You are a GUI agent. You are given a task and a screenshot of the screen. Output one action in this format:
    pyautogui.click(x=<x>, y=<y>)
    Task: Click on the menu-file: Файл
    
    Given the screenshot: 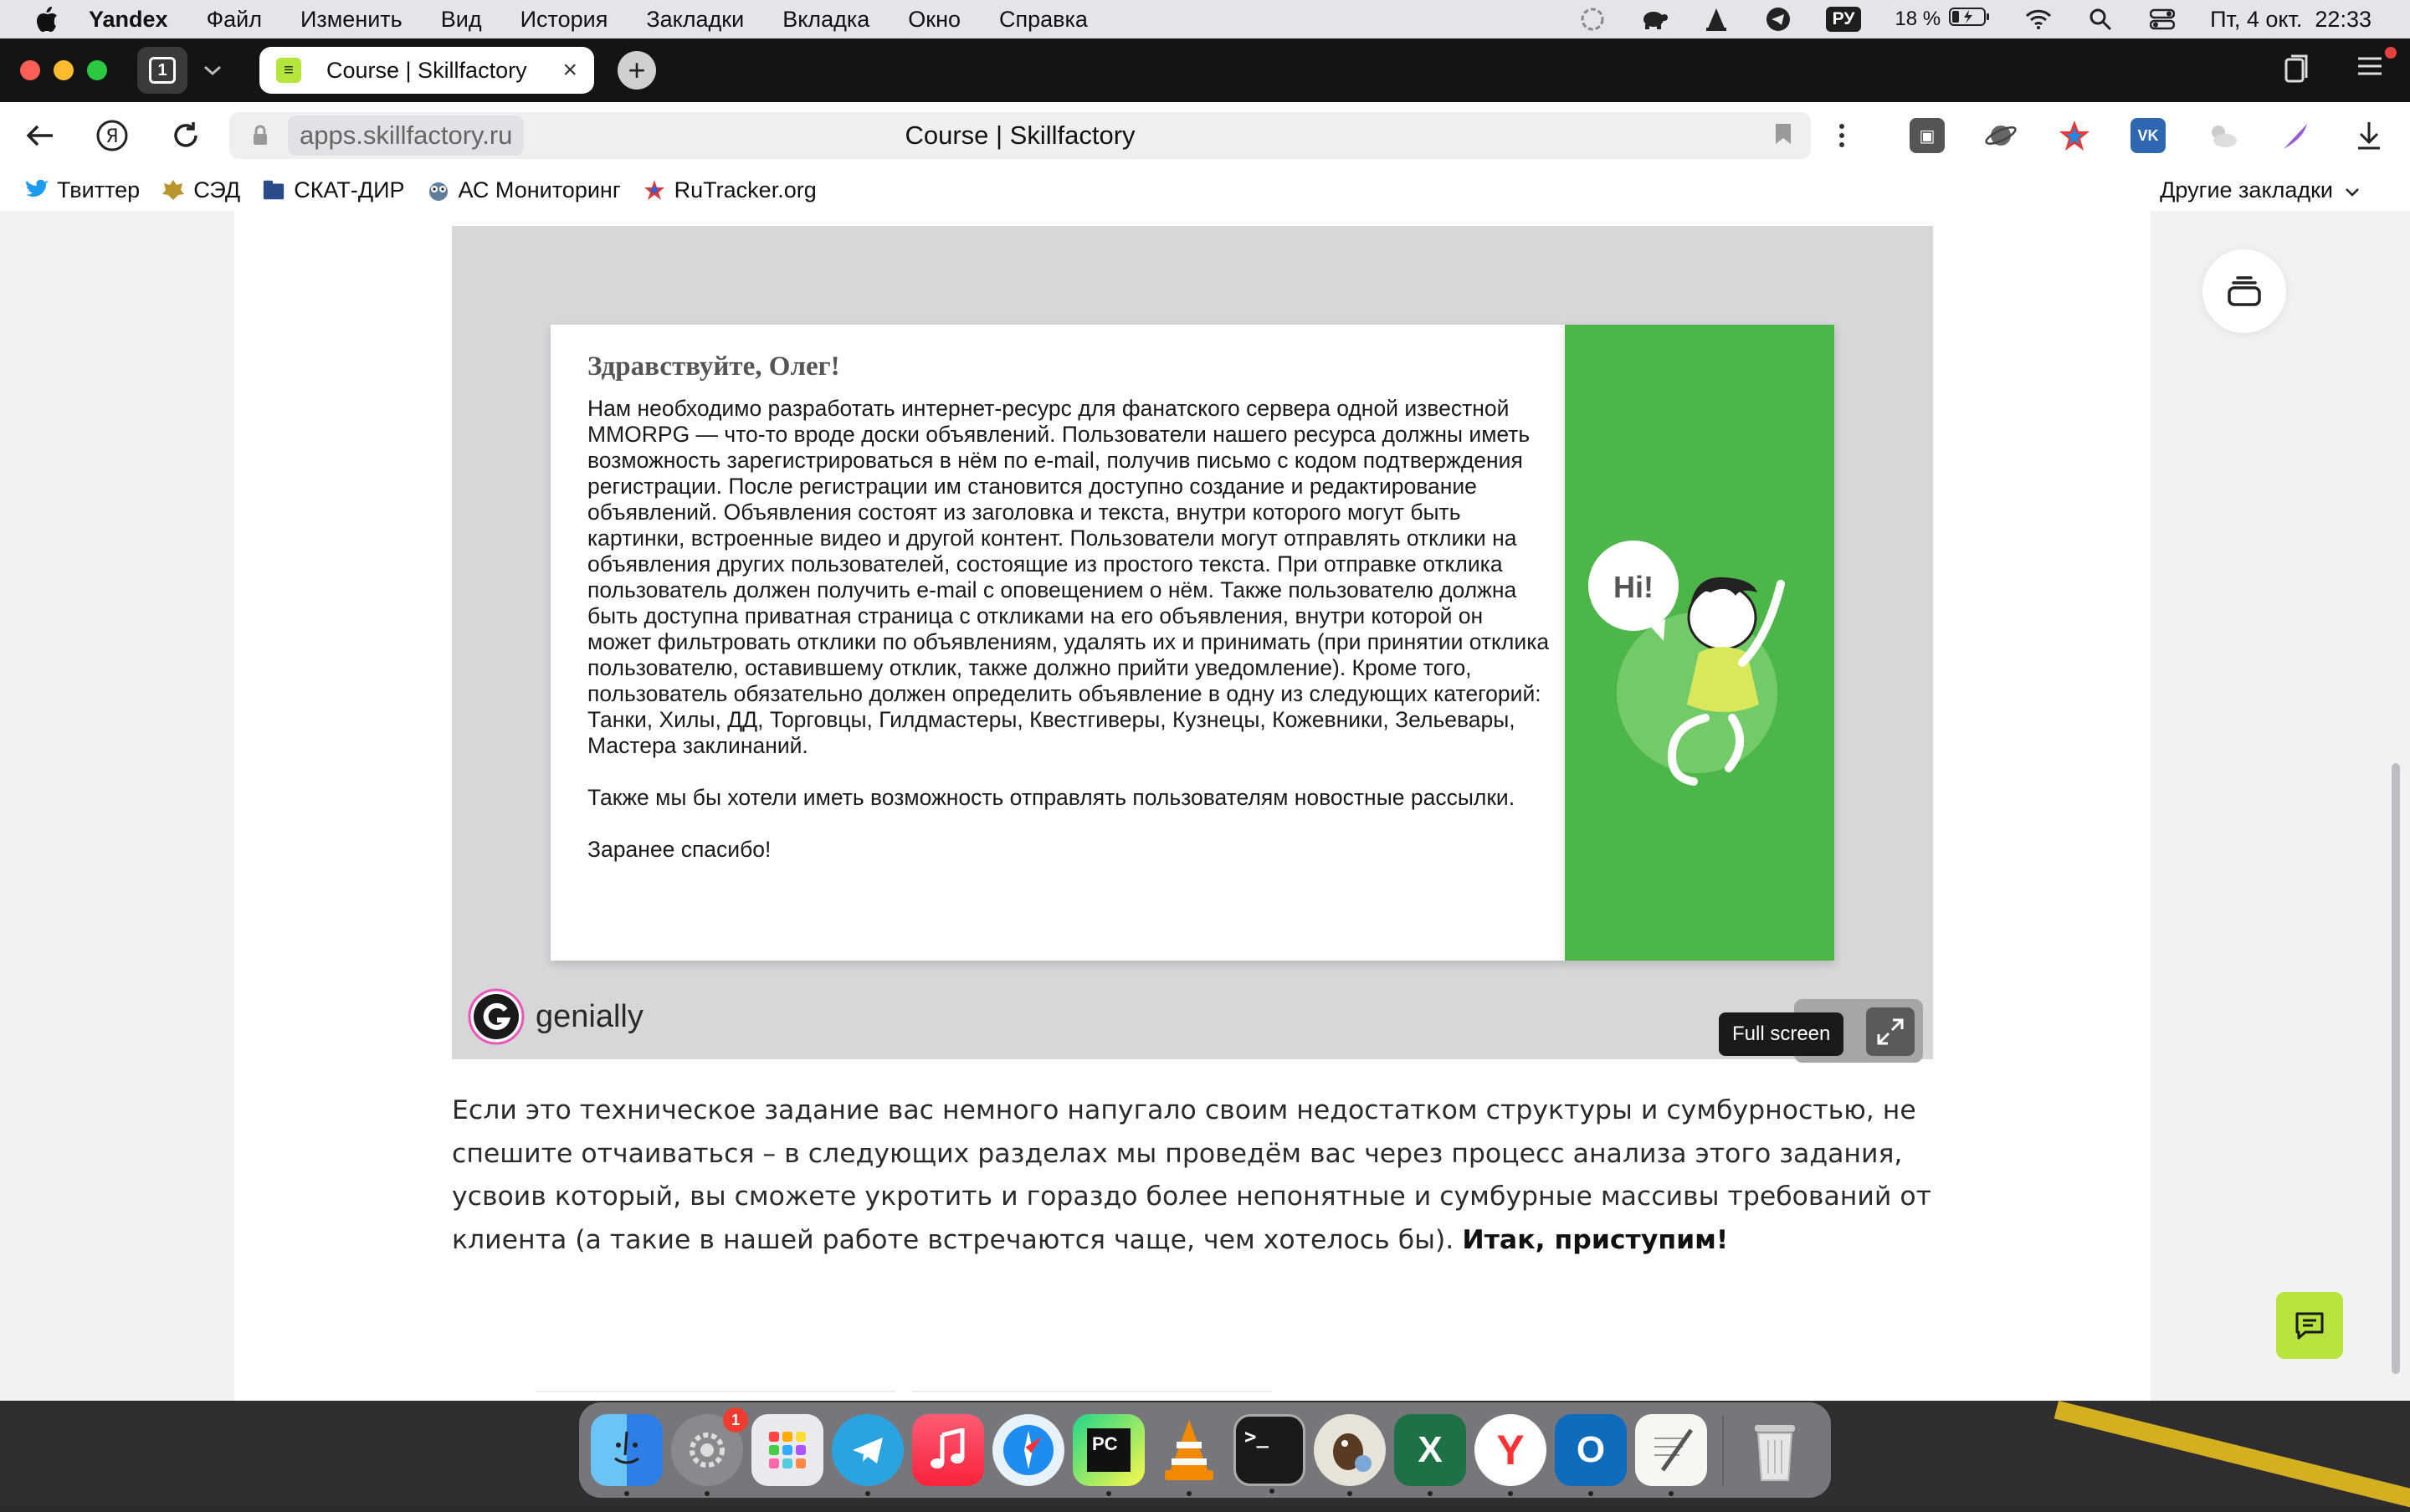 What is the action you would take?
    pyautogui.click(x=234, y=20)
    